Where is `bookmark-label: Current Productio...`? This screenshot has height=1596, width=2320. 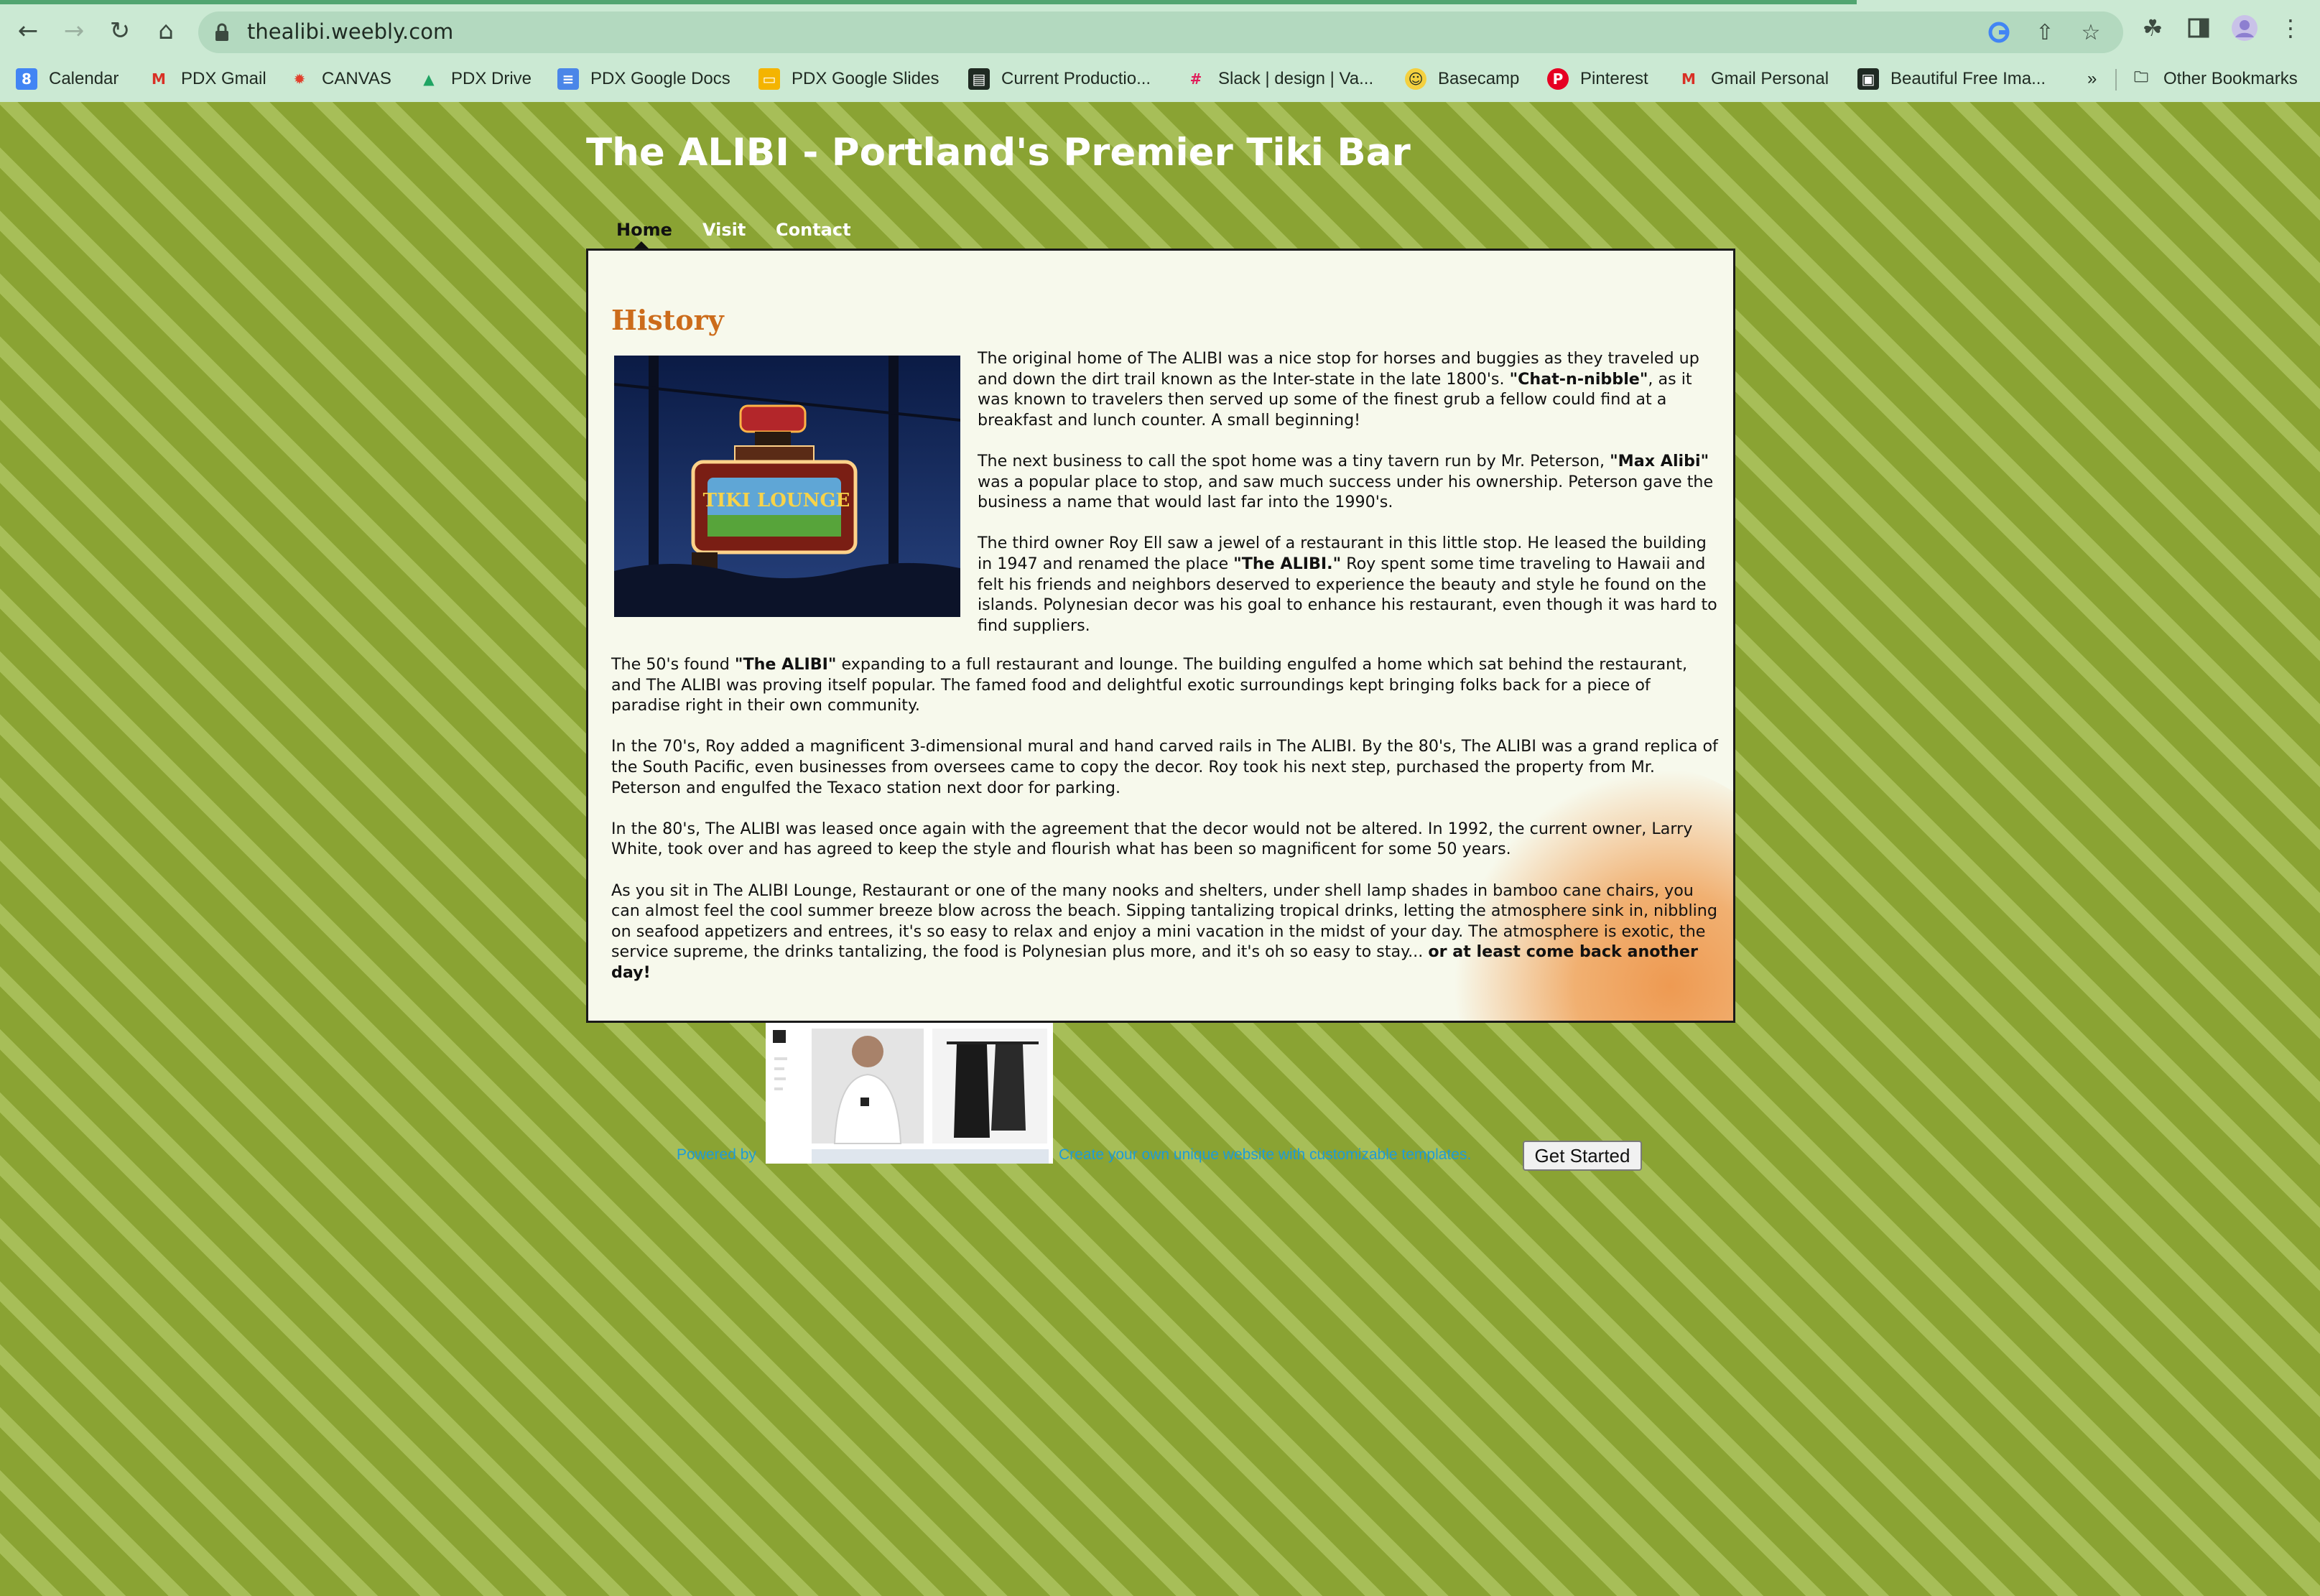
bookmark-label: Current Productio... is located at coordinates (1076, 78).